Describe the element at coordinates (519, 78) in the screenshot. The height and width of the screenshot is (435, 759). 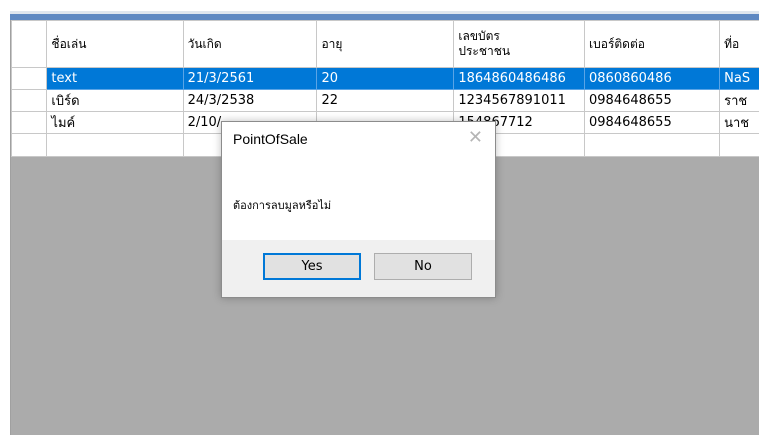
I see `cell: 1864860486486` at that location.